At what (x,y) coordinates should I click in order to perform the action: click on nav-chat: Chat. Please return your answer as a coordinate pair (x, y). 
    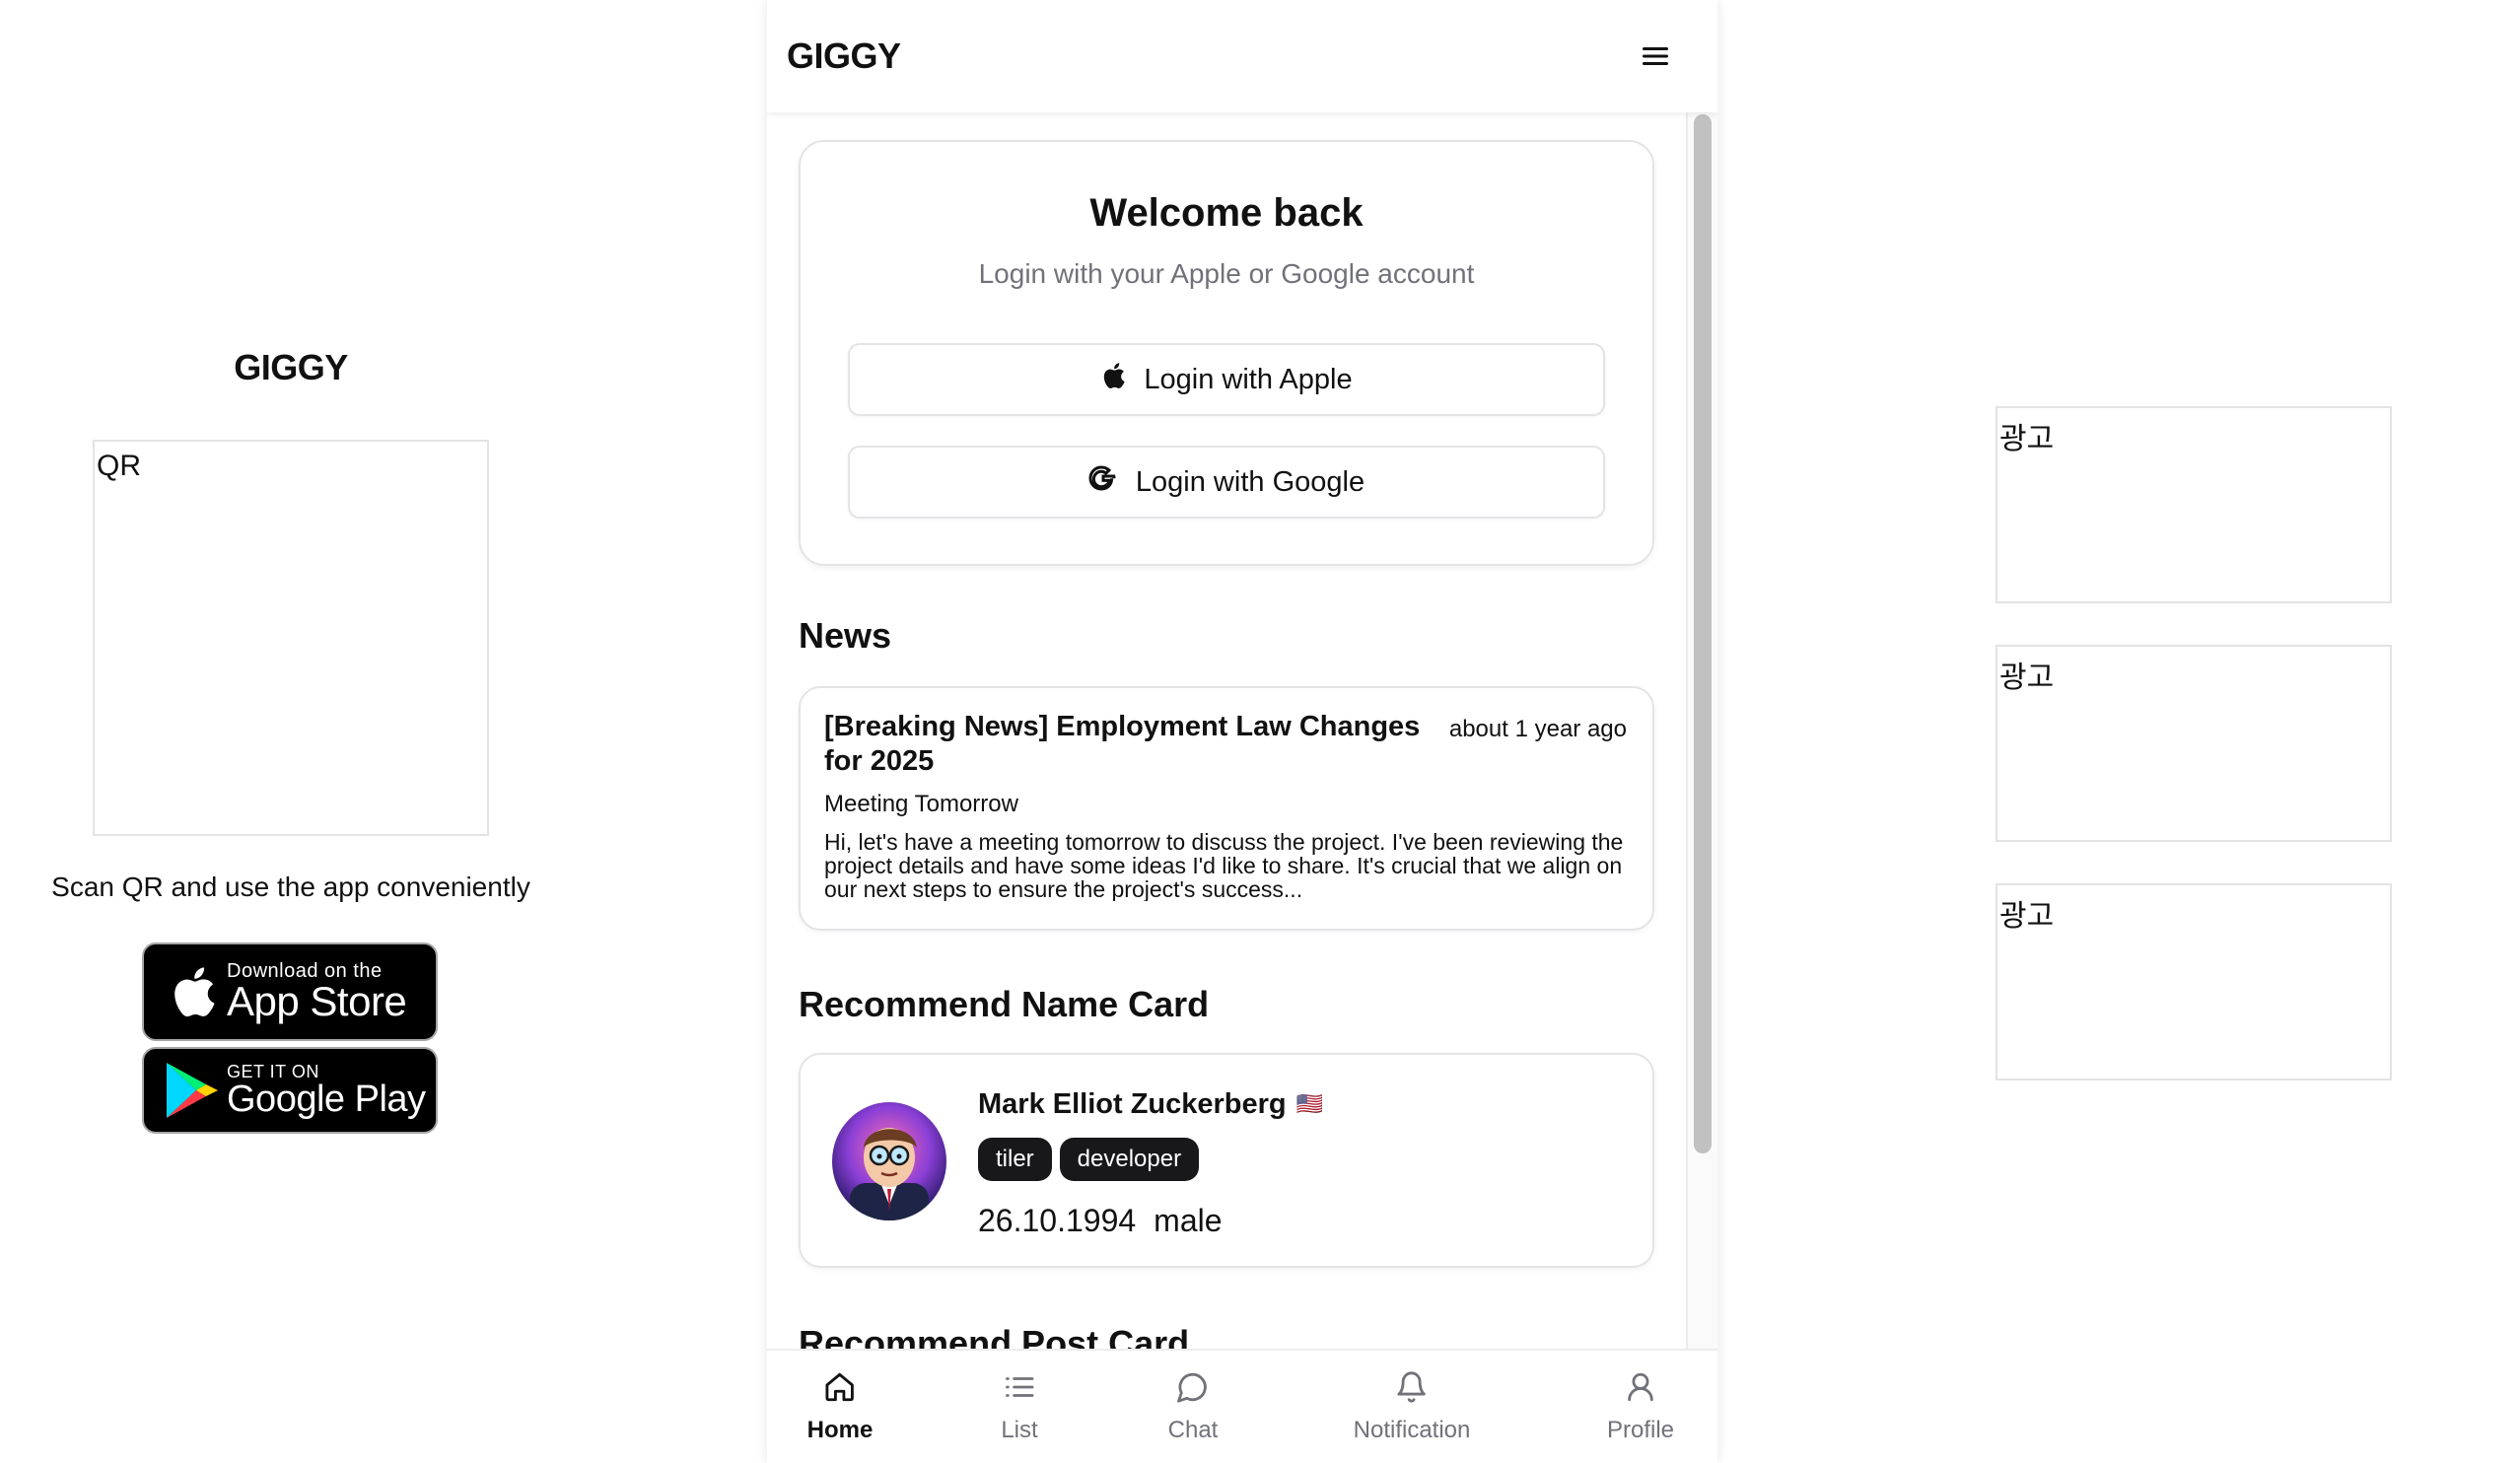
    Looking at the image, I should click on (1193, 1407).